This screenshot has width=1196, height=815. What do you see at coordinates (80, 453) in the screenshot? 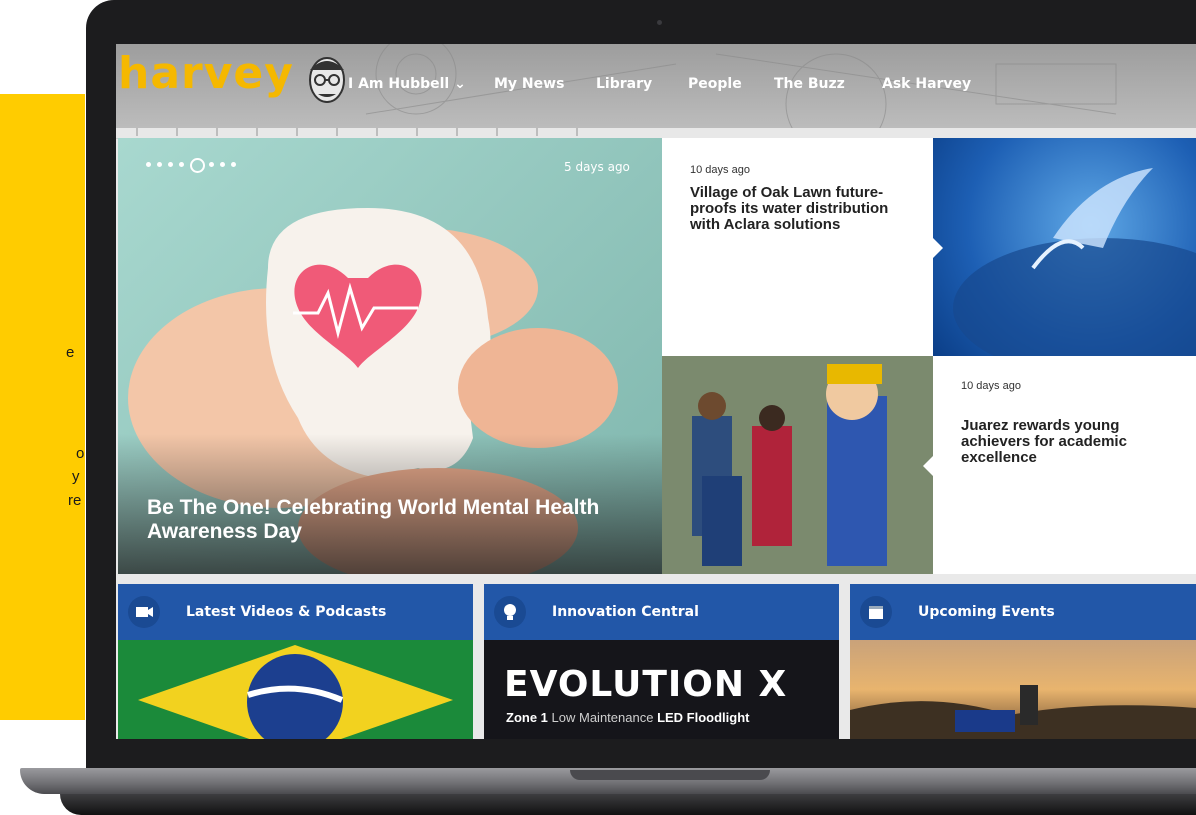
I see `side-text-fragment: o` at bounding box center [80, 453].